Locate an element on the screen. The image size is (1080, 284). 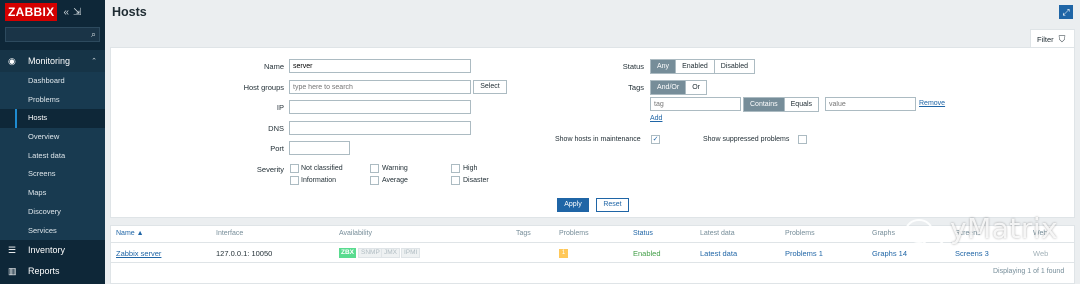
screens-link: Screens 3 is located at coordinates (972, 253).